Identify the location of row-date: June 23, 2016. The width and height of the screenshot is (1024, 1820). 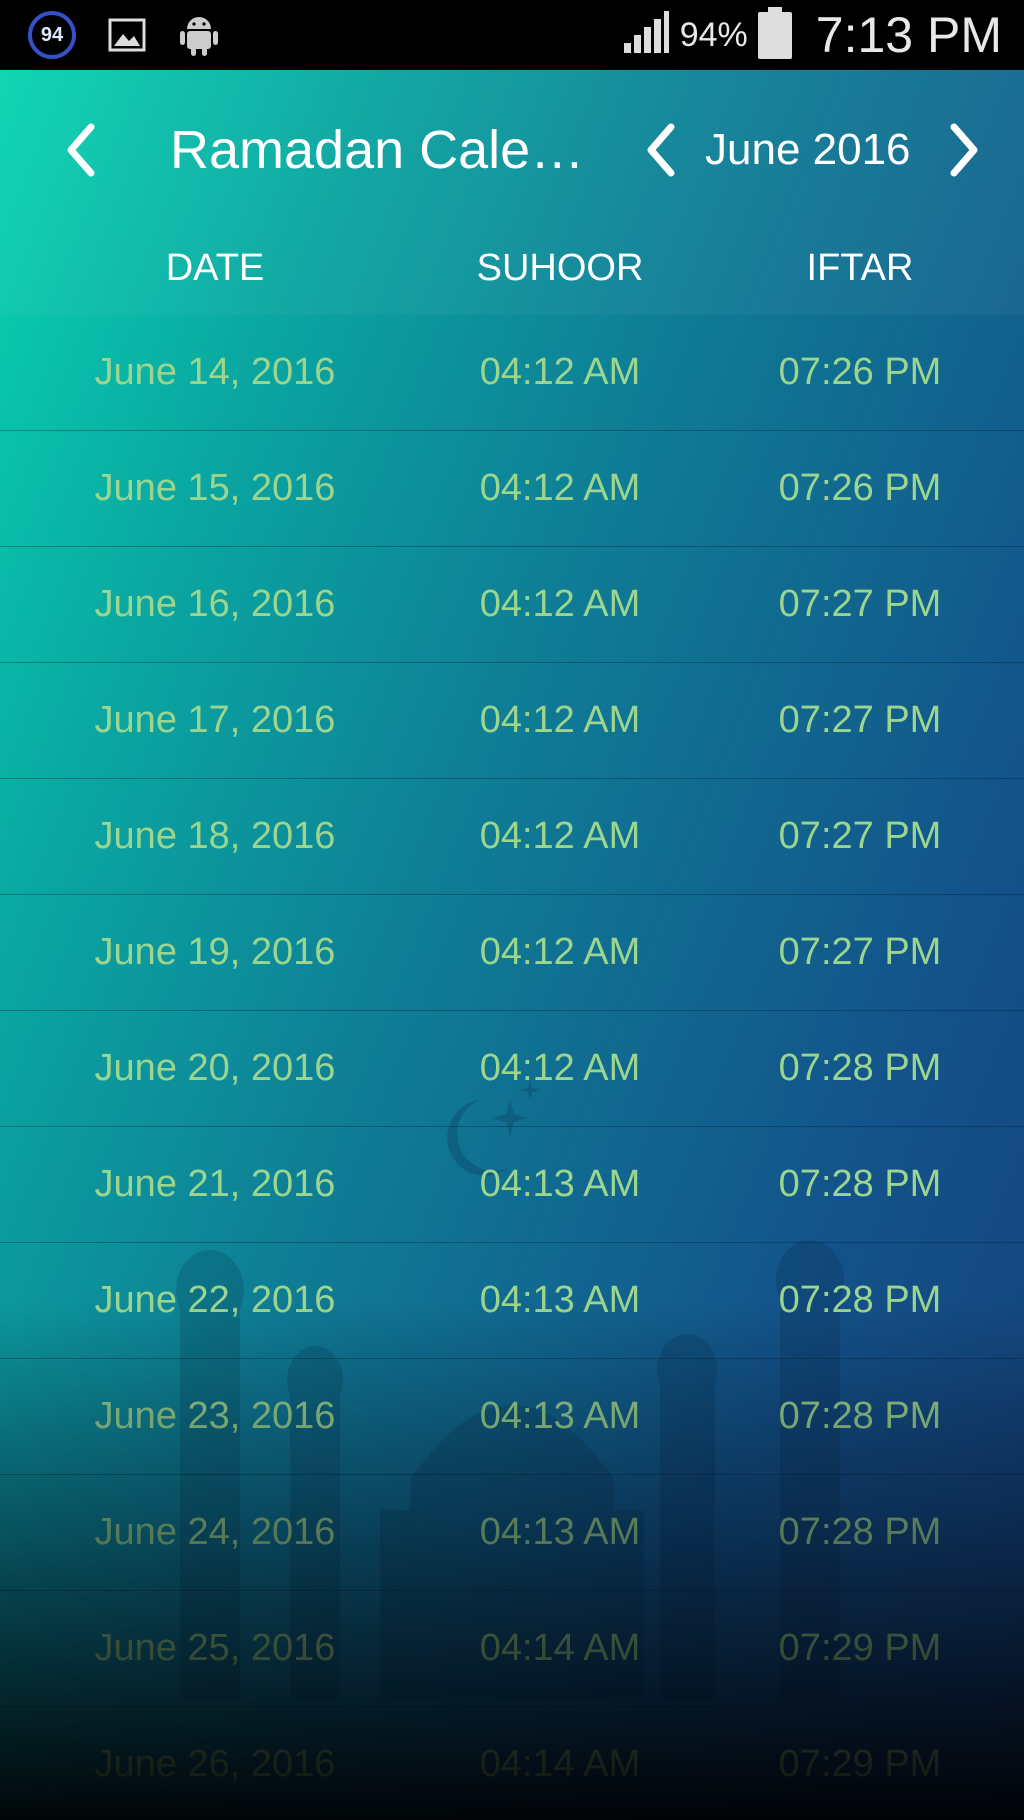
(215, 1416).